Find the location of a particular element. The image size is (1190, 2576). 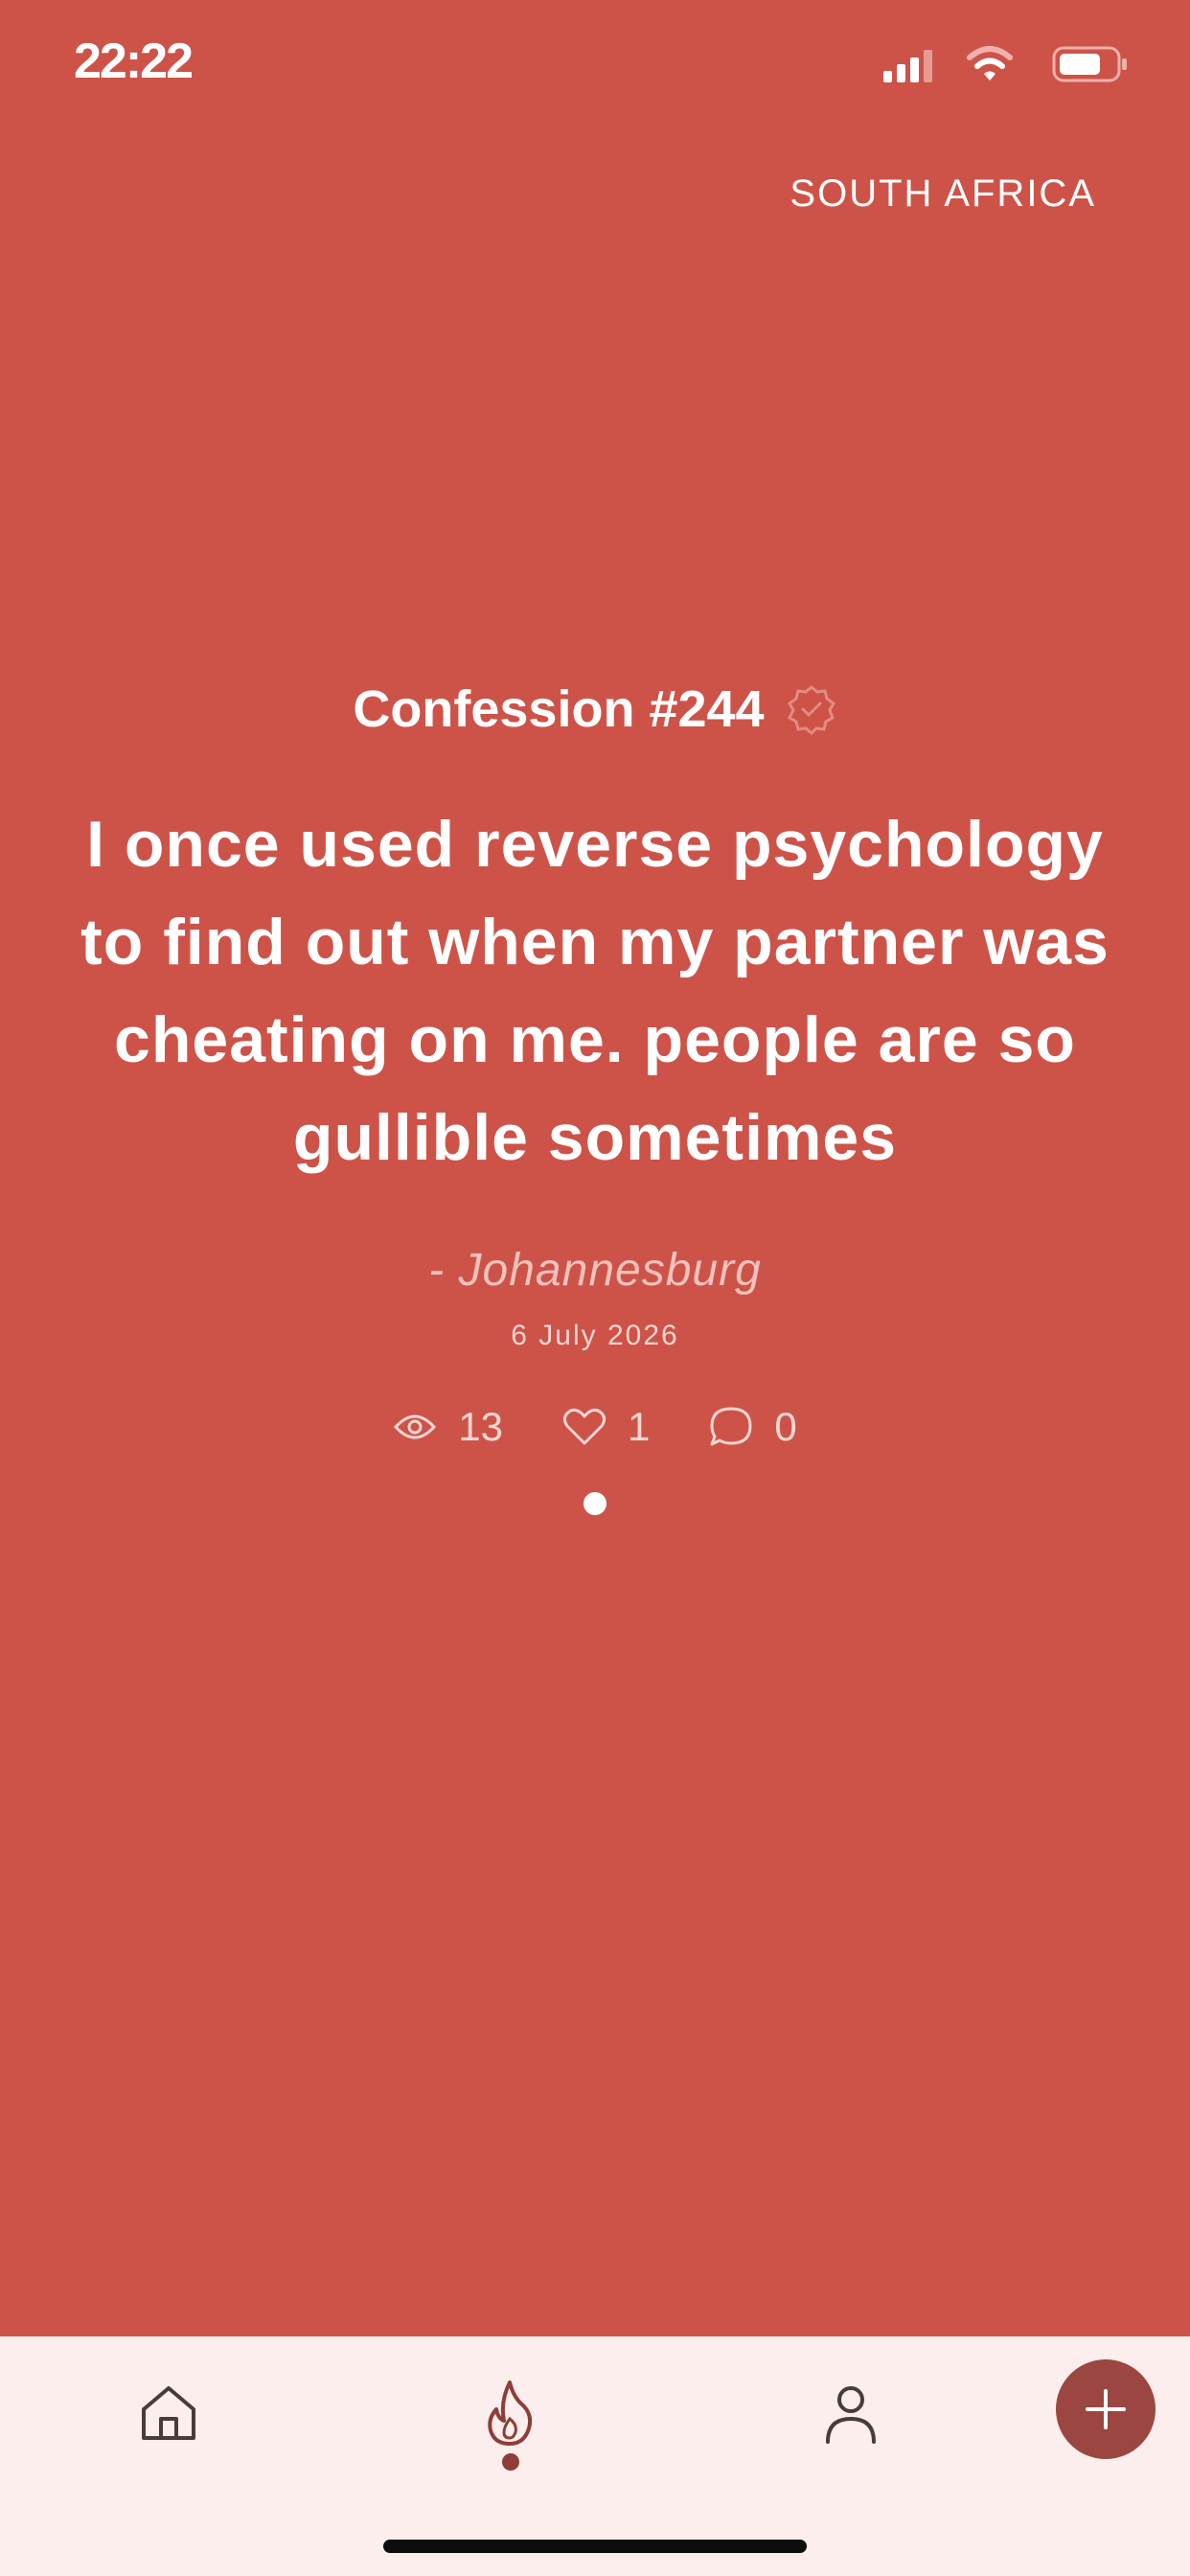

comments-stat: 0 is located at coordinates (753, 1427).